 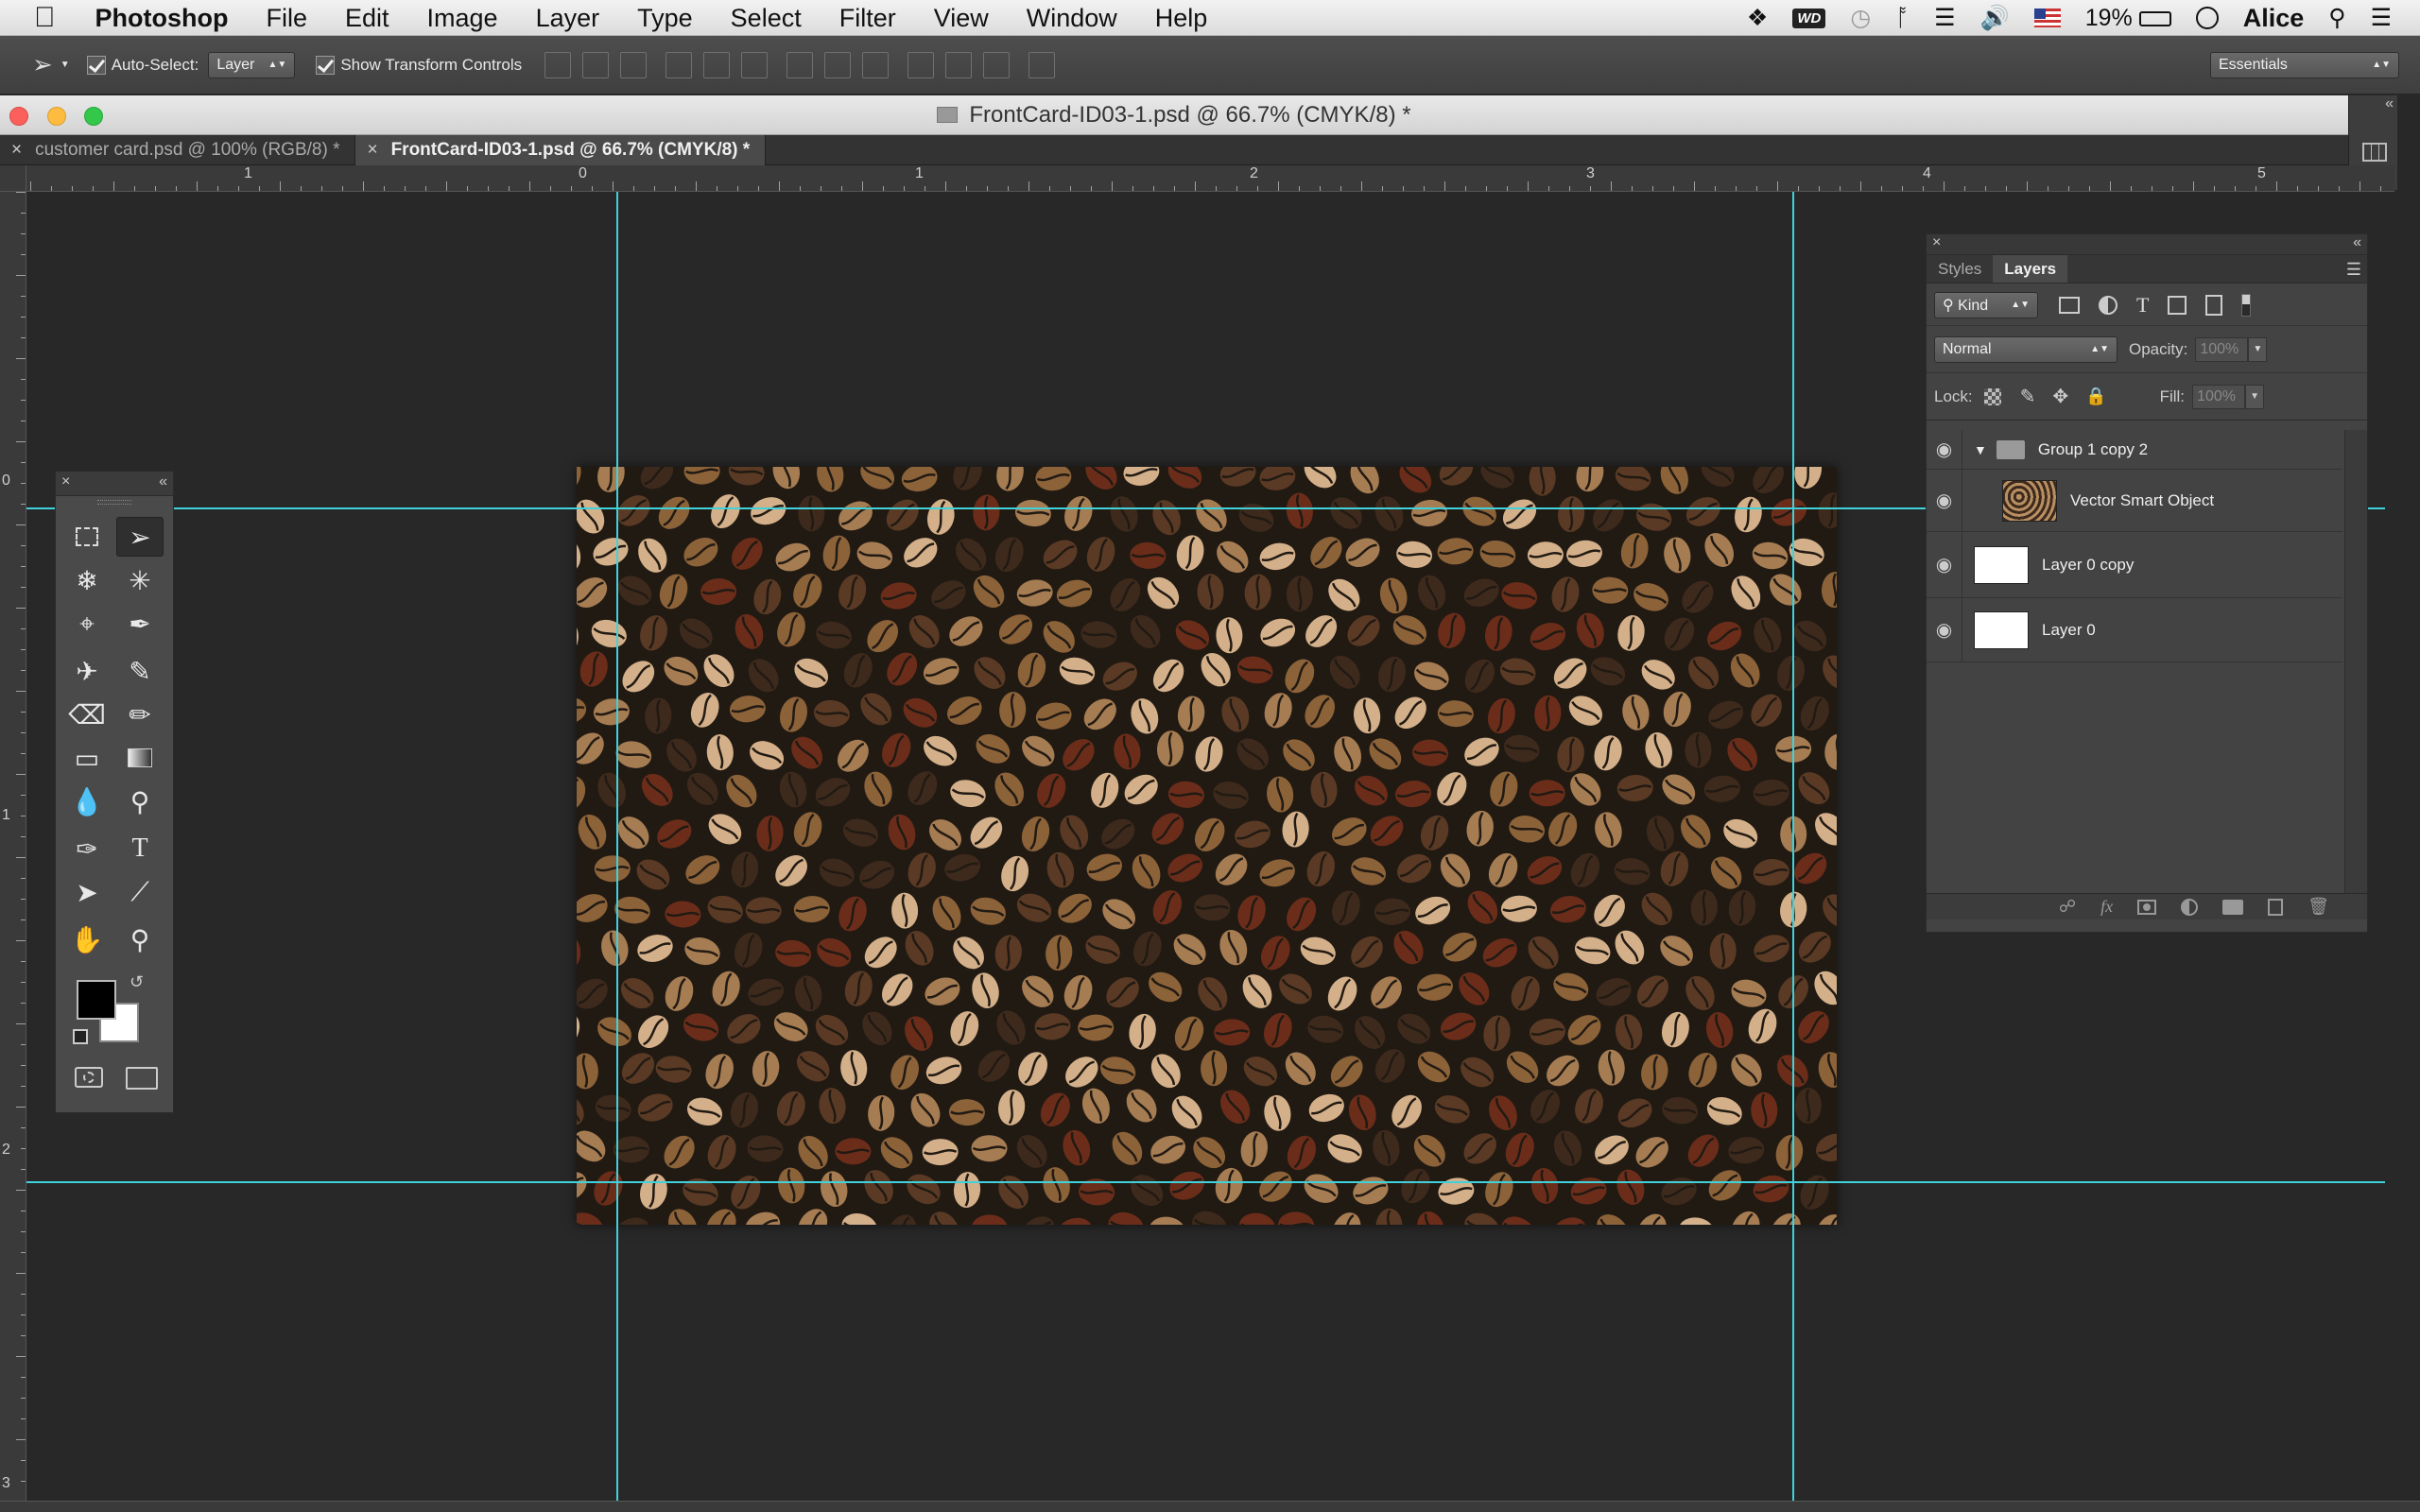 What do you see at coordinates (1042, 64) in the screenshot?
I see `auto-align-icon` at bounding box center [1042, 64].